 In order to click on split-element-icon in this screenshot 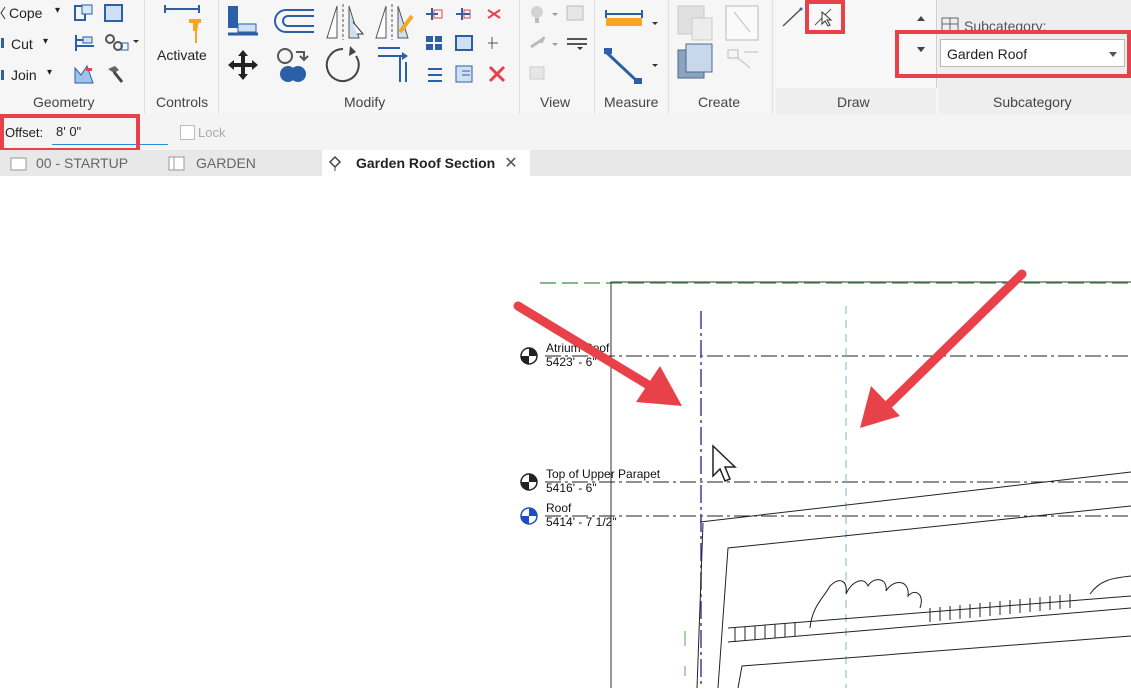, I will do `click(464, 14)`.